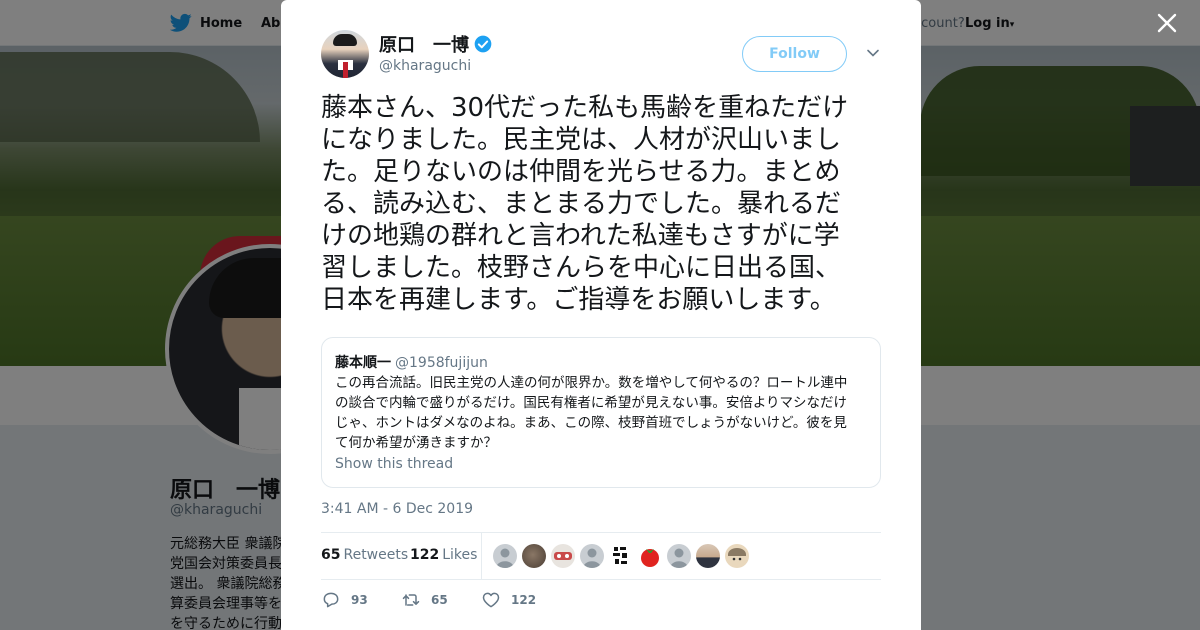  I want to click on quoted-author-handle: @1958fujijun, so click(441, 363).